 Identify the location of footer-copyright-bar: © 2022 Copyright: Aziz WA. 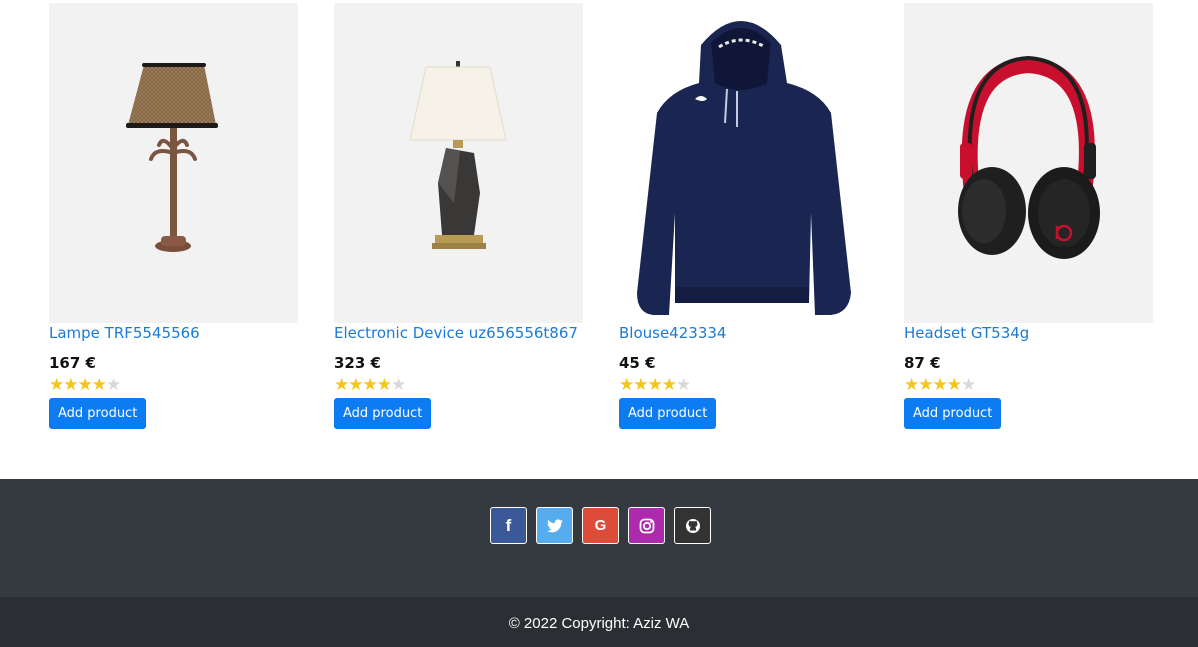
(599, 622).